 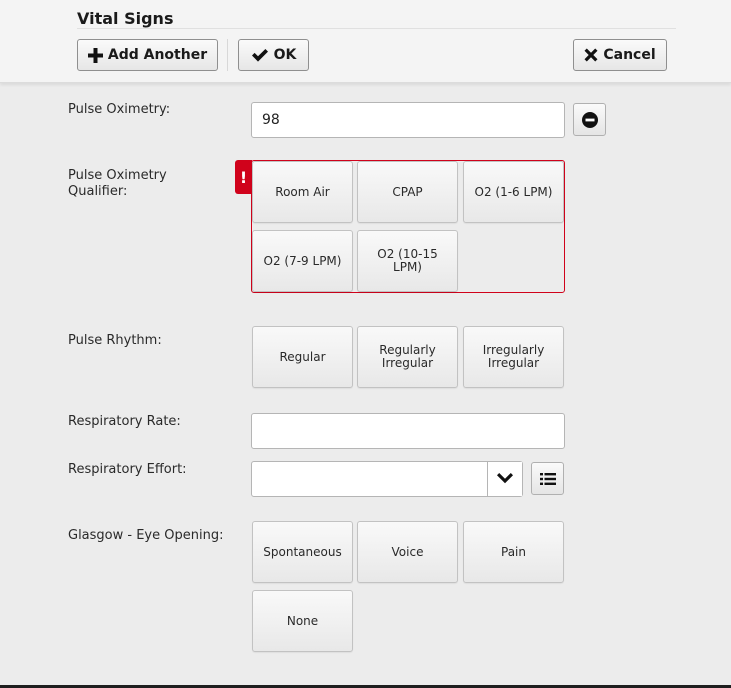 What do you see at coordinates (387, 479) in the screenshot?
I see `respiratory-effort-select` at bounding box center [387, 479].